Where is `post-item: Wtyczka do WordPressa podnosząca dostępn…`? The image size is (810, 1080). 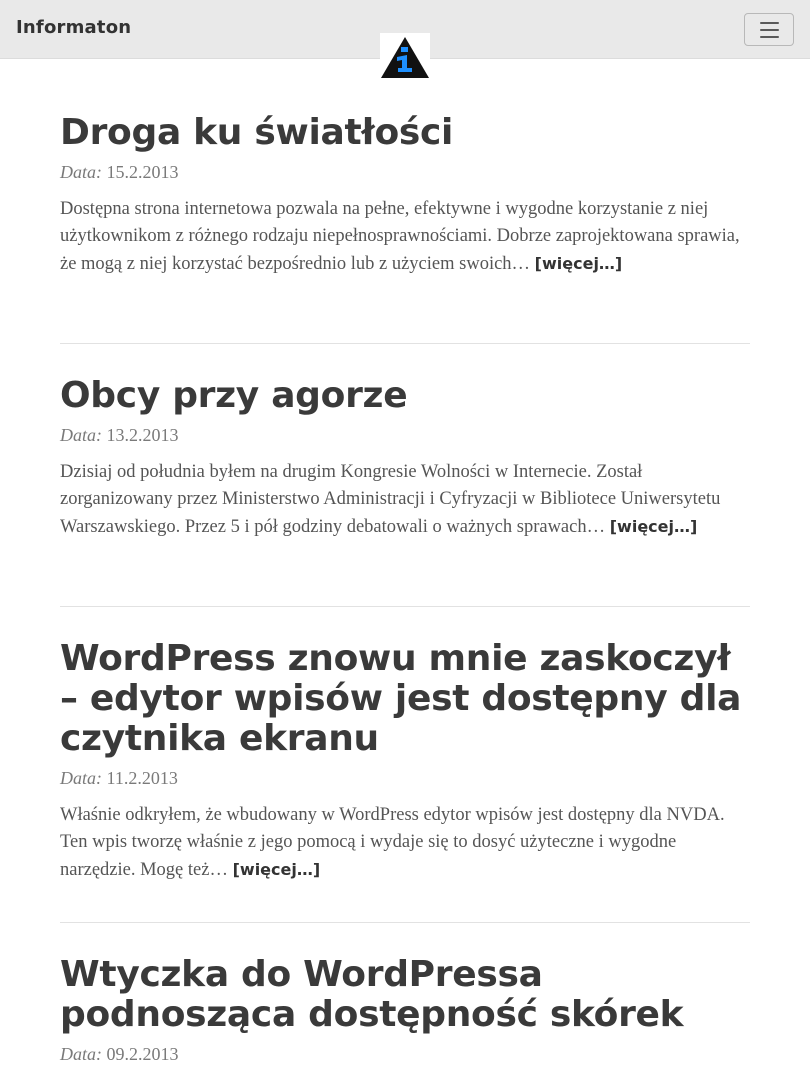 post-item: Wtyczka do WordPressa podnosząca dostępn… is located at coordinates (405, 1010).